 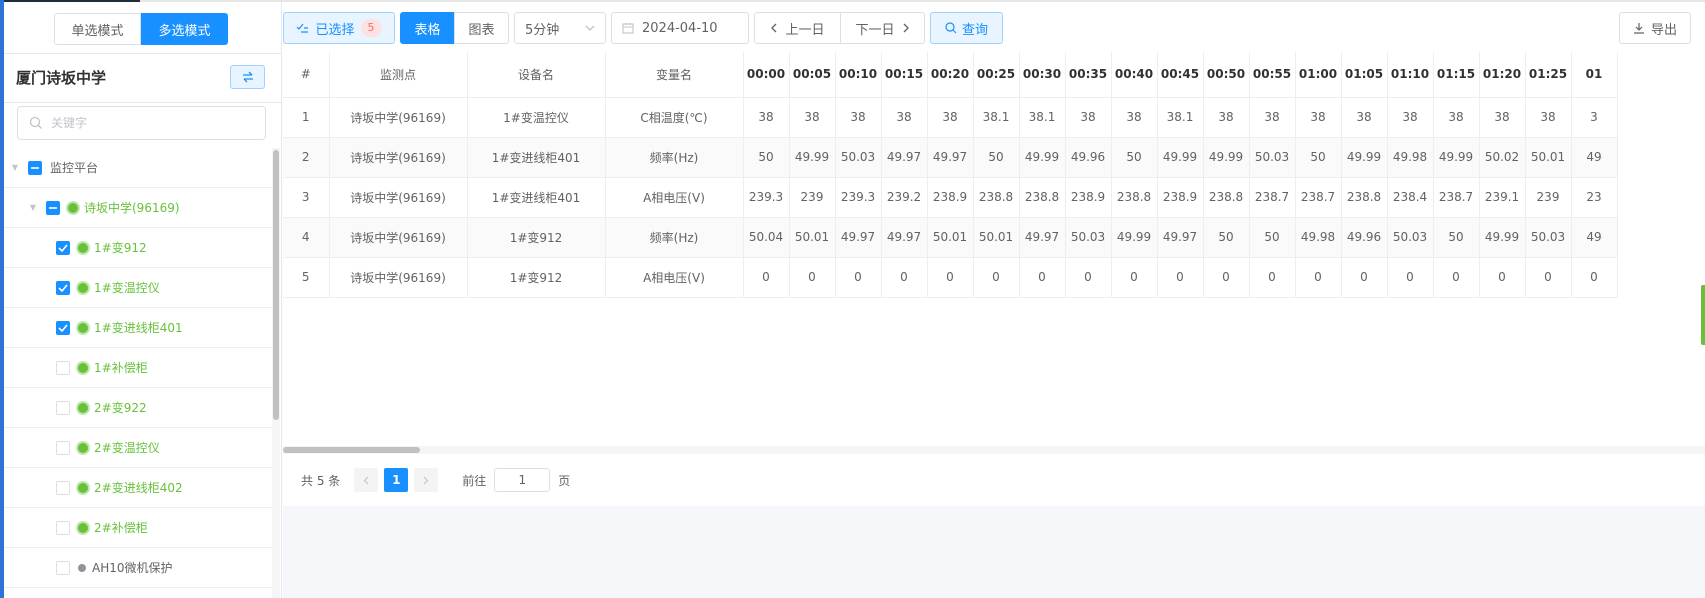 What do you see at coordinates (522, 480) in the screenshot?
I see `goto-page-input: 1` at bounding box center [522, 480].